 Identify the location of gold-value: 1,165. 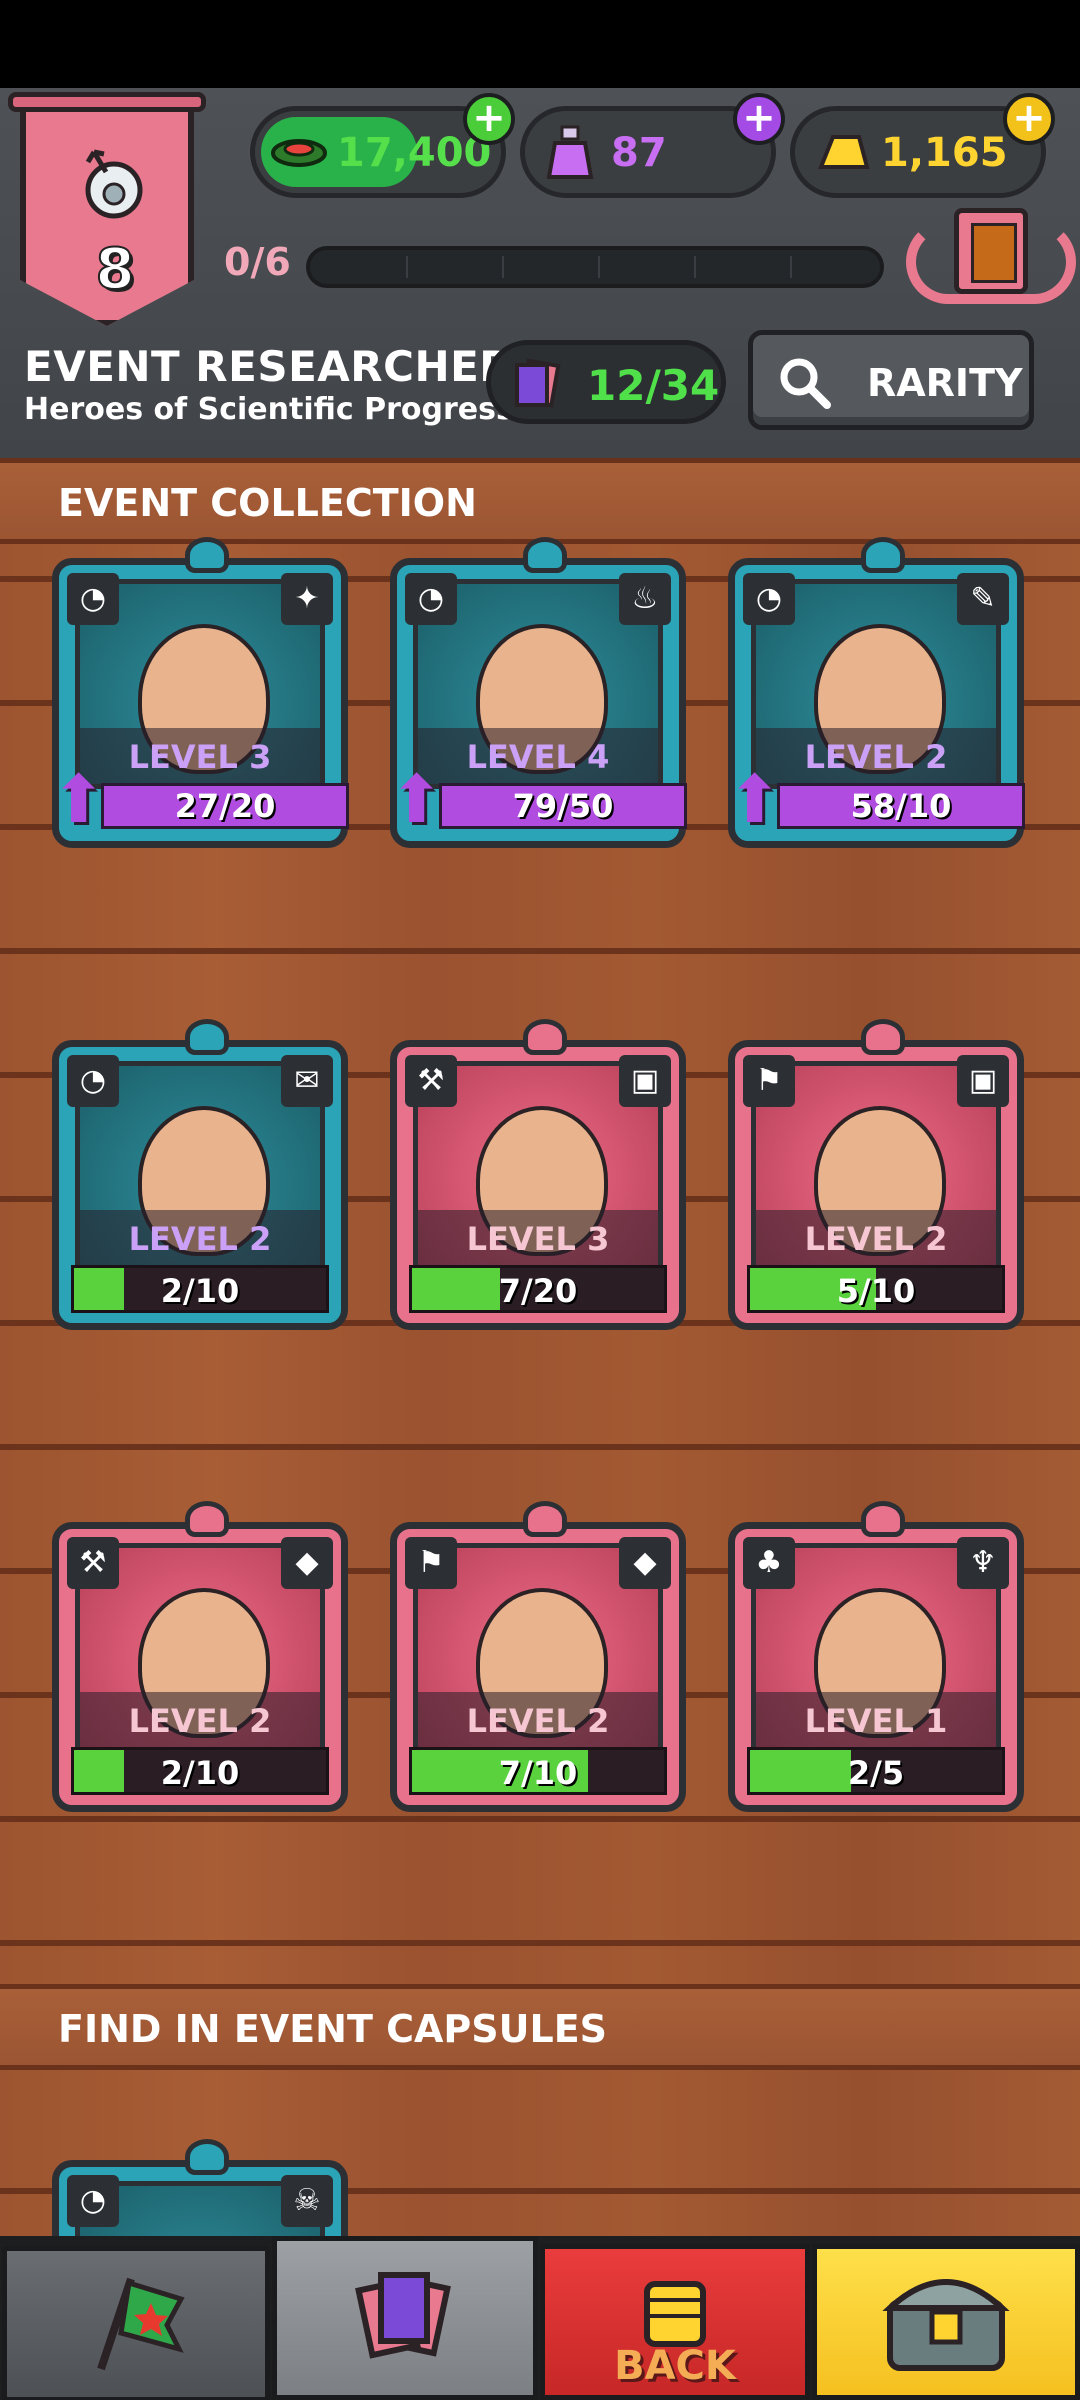
(944, 153).